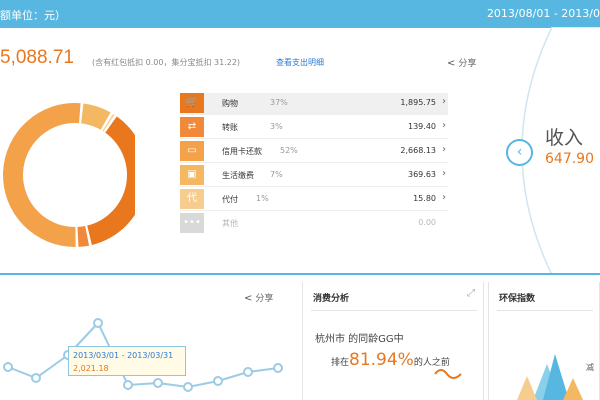  What do you see at coordinates (418, 150) in the screenshot?
I see `category-amount: 2,668.13` at bounding box center [418, 150].